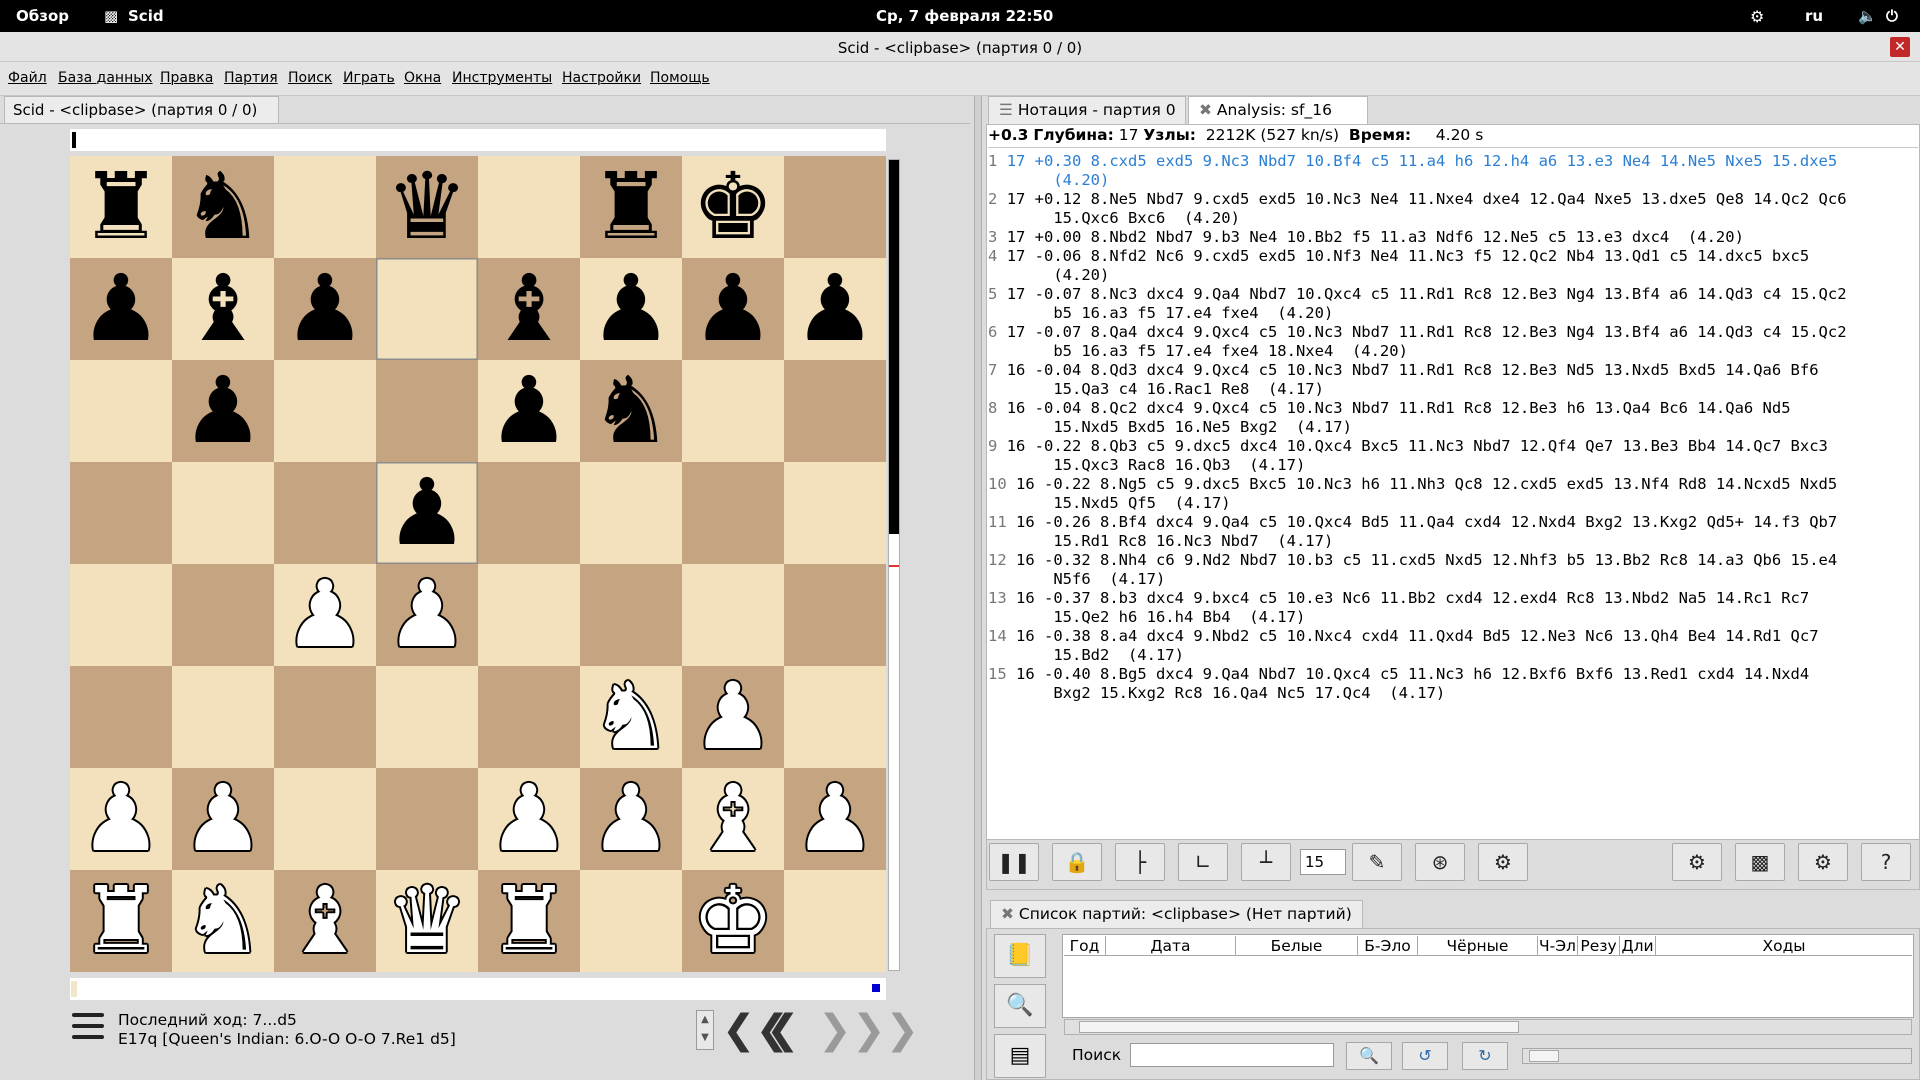 Image resolution: width=1920 pixels, height=1080 pixels. I want to click on menu-search: Поиск, so click(310, 78).